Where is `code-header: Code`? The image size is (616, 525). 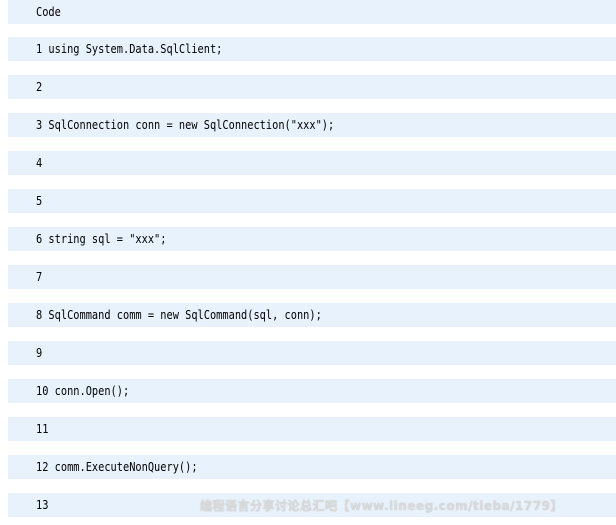
code-header: Code is located at coordinates (312, 12).